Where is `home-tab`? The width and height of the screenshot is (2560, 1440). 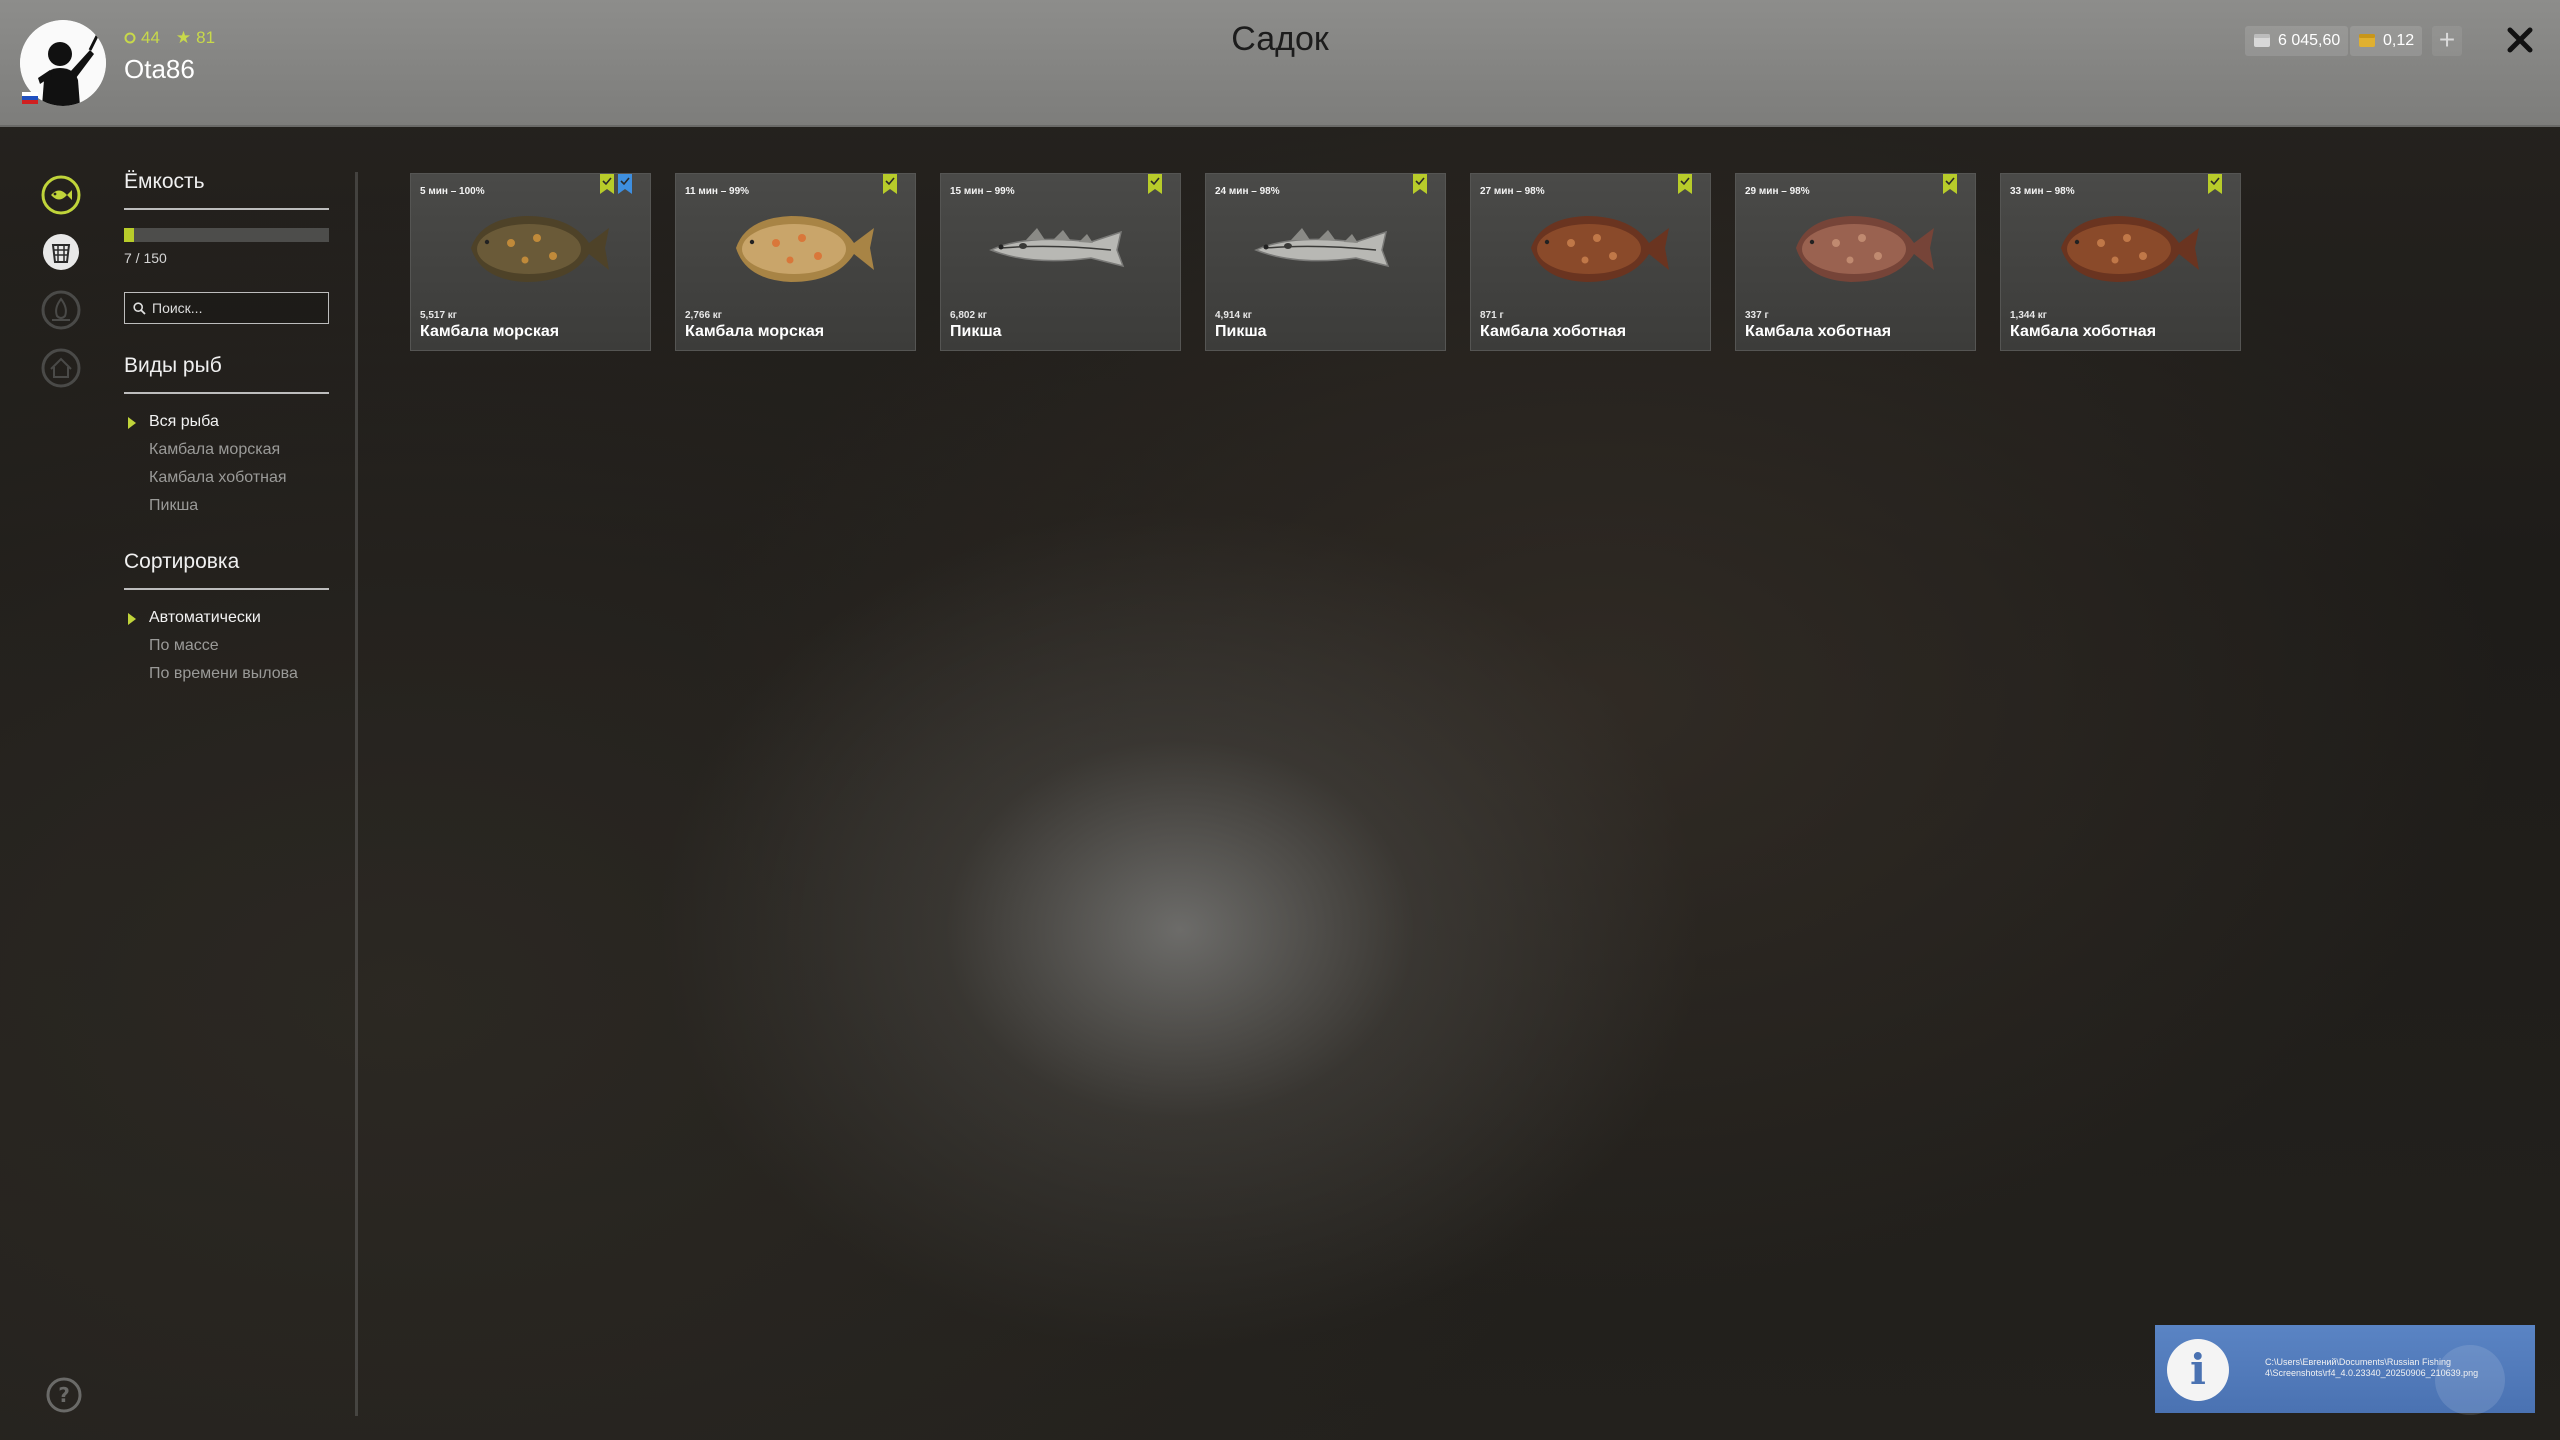
home-tab is located at coordinates (61, 368).